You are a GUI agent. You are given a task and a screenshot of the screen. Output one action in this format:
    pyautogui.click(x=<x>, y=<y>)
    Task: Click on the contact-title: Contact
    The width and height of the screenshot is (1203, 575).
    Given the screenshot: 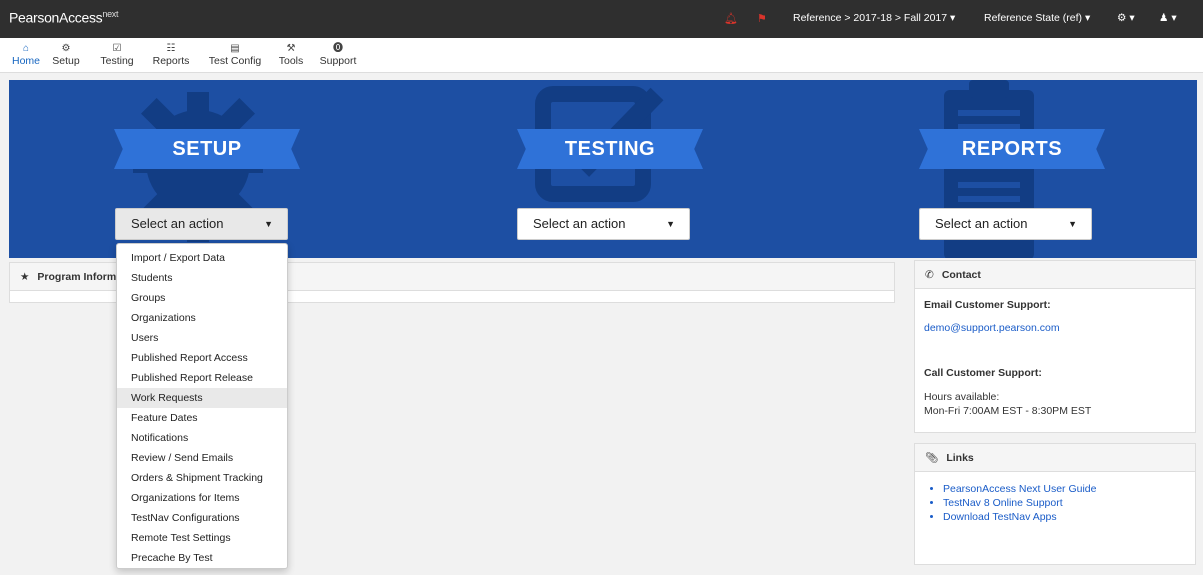 What is the action you would take?
    pyautogui.click(x=961, y=275)
    